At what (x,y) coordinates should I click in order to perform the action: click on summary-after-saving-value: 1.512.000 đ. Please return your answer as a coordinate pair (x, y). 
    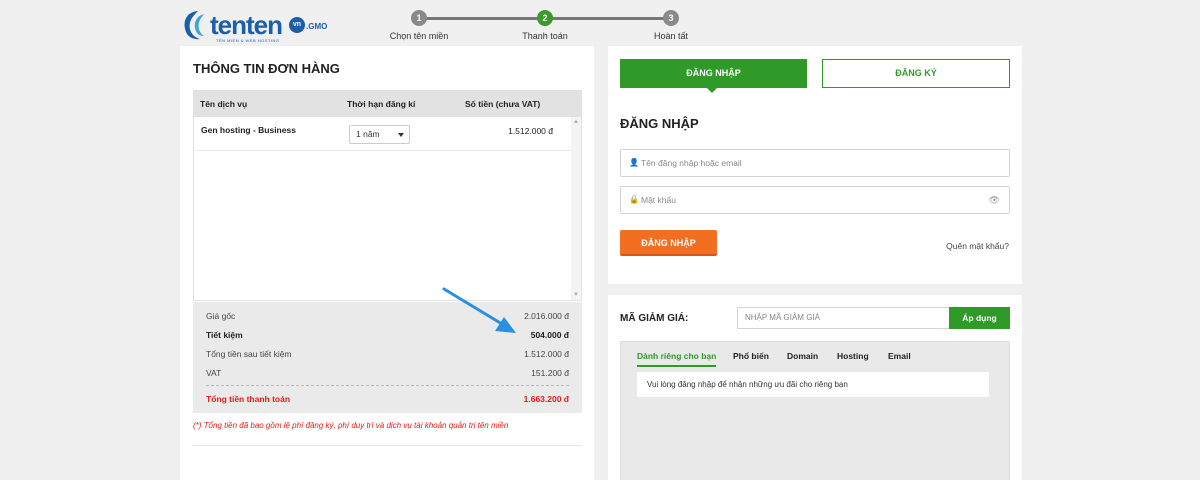
    Looking at the image, I should click on (546, 354).